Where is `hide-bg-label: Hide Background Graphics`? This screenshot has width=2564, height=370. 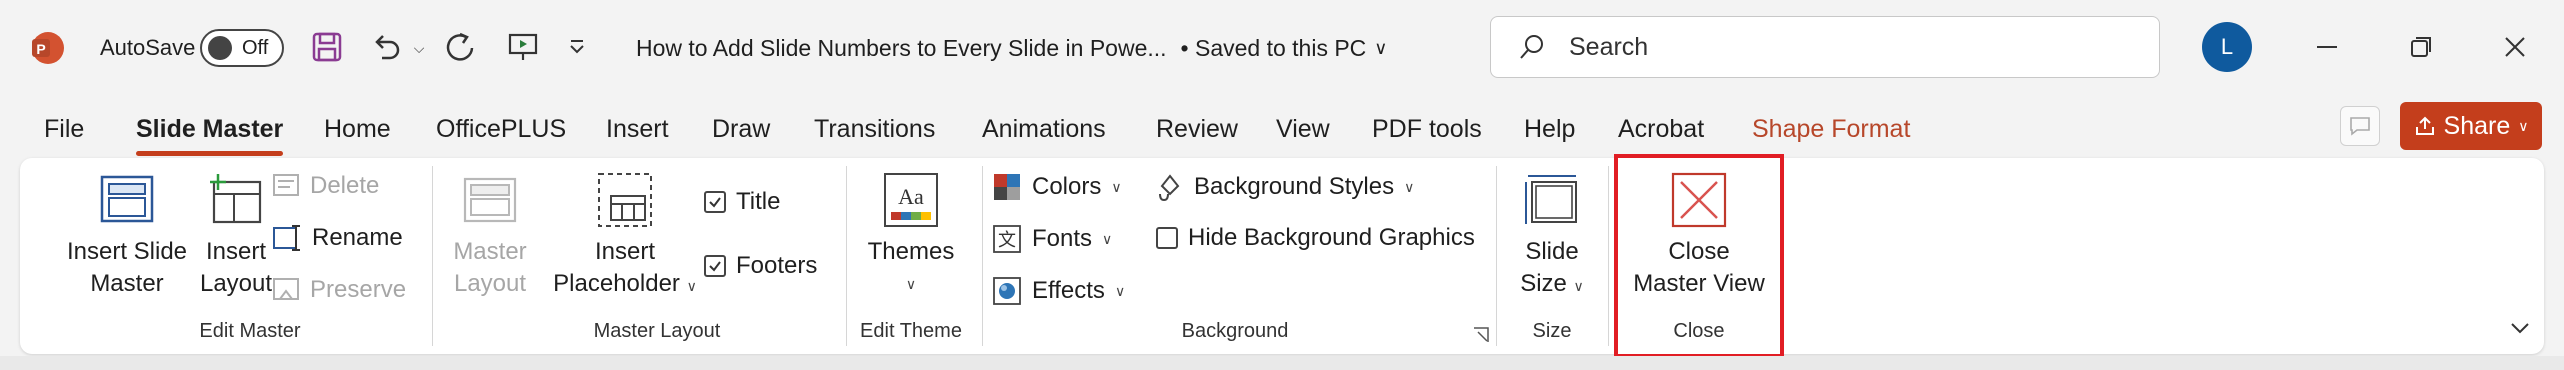 hide-bg-label: Hide Background Graphics is located at coordinates (1331, 237).